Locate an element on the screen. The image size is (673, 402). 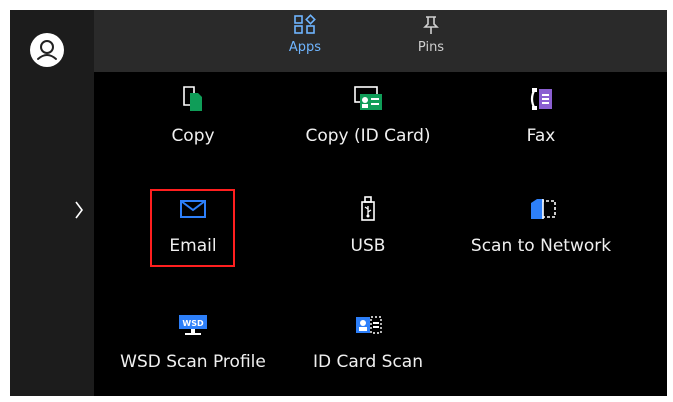
app-tile-id-card-scan: ID Card Scan is located at coordinates (368, 350).